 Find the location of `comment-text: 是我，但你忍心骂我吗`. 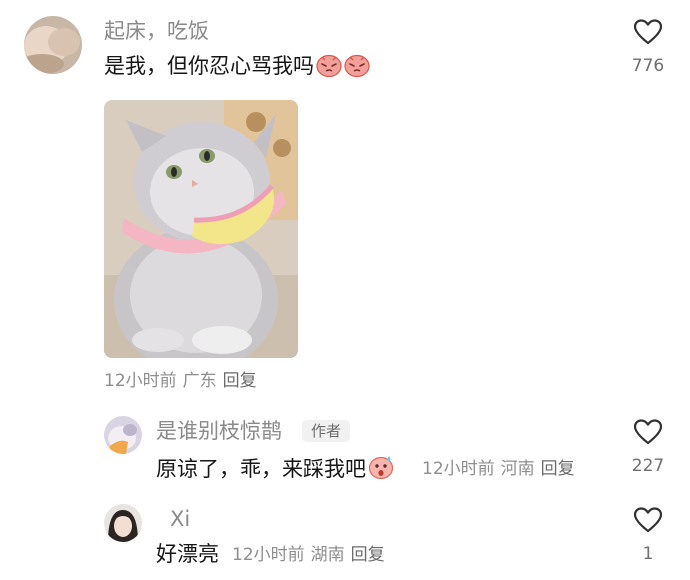

comment-text: 是我，但你忍心骂我吗 is located at coordinates (237, 68).